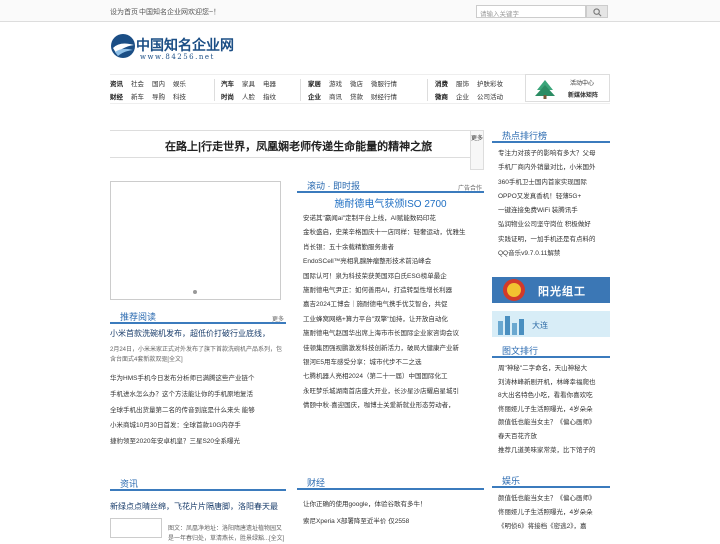 The height and width of the screenshot is (544, 720). What do you see at coordinates (116, 84) in the screenshot?
I see `nav-item: 资讯` at bounding box center [116, 84].